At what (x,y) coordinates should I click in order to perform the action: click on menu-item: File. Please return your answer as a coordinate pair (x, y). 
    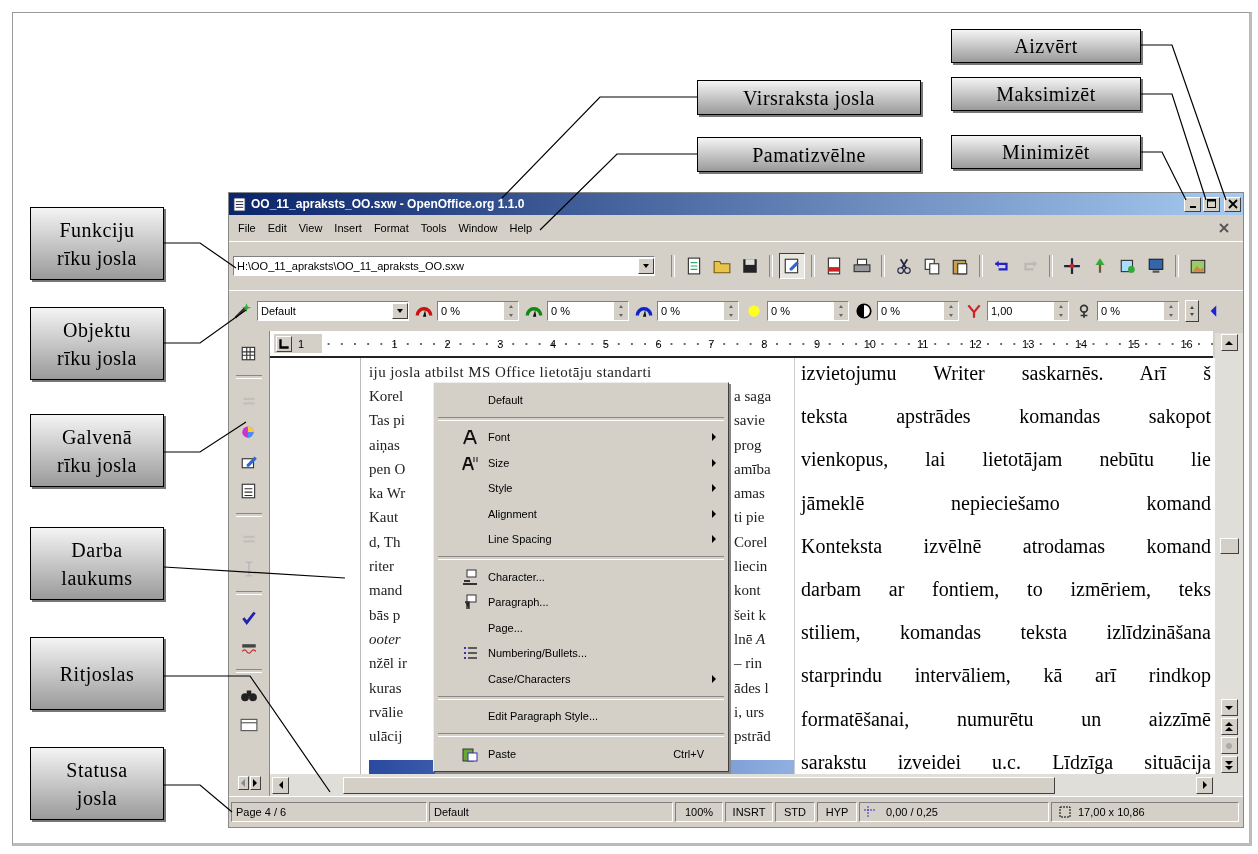
    Looking at the image, I should click on (247, 228).